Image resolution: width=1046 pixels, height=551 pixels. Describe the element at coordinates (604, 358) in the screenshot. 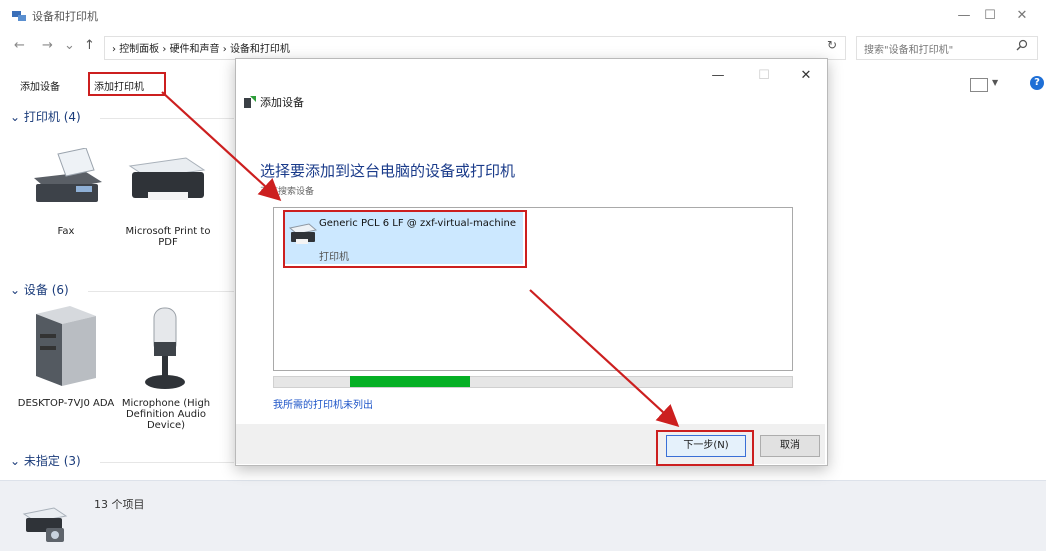

I see `annotation-arrow-to-next-button` at that location.